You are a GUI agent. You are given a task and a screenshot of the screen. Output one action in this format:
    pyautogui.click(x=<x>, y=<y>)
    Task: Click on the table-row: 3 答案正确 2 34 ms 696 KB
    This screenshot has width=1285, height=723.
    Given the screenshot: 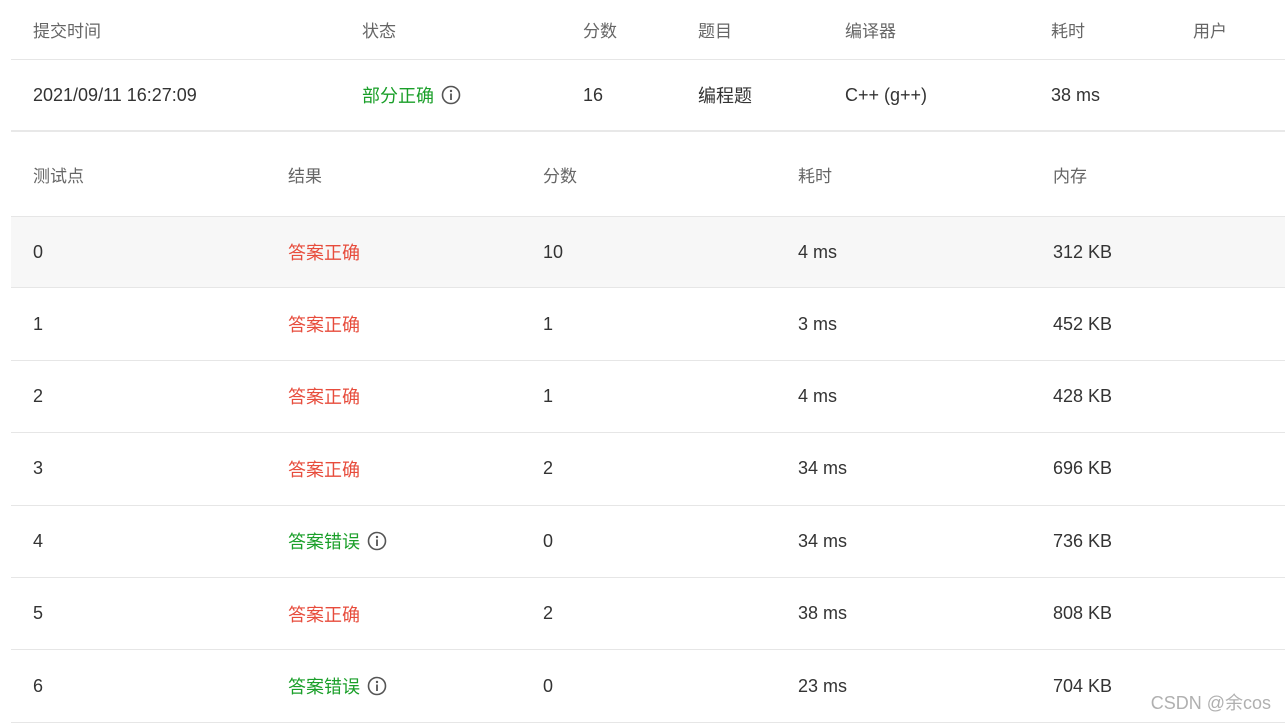 What is the action you would take?
    pyautogui.click(x=648, y=469)
    